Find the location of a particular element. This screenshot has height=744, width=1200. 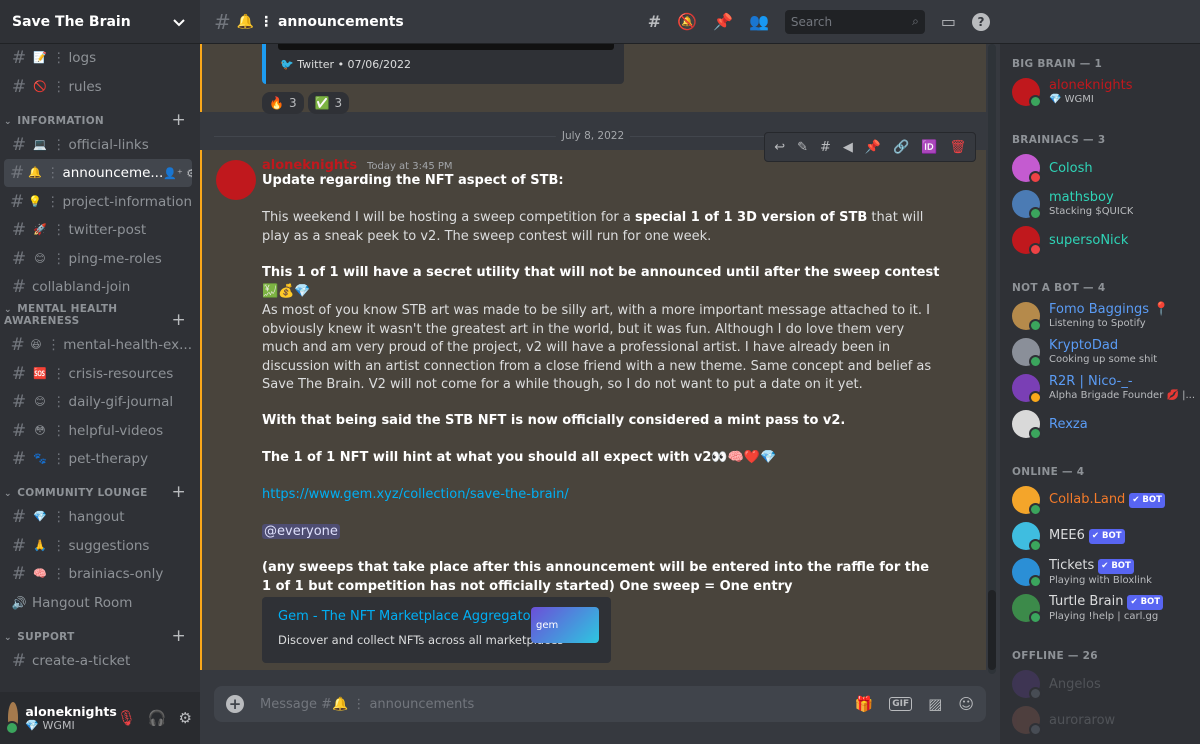

member-item: Angelos is located at coordinates (1105, 684).